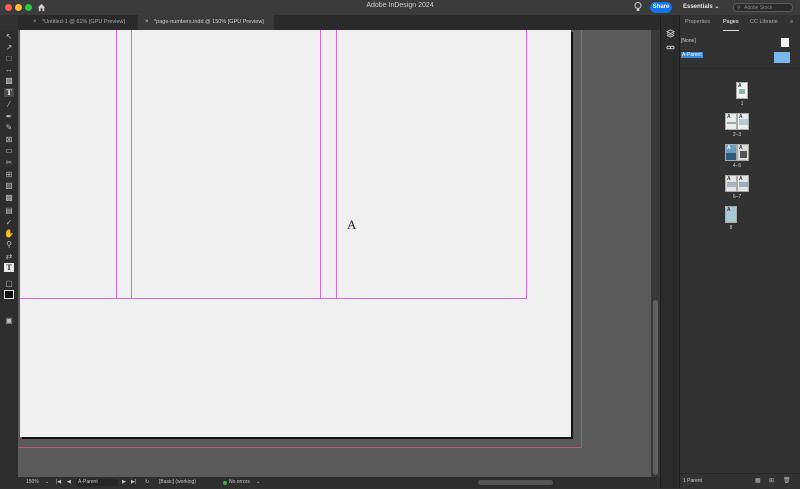 Image resolution: width=800 pixels, height=489 pixels. Describe the element at coordinates (670, 251) in the screenshot. I see `panel-icon-strip` at that location.